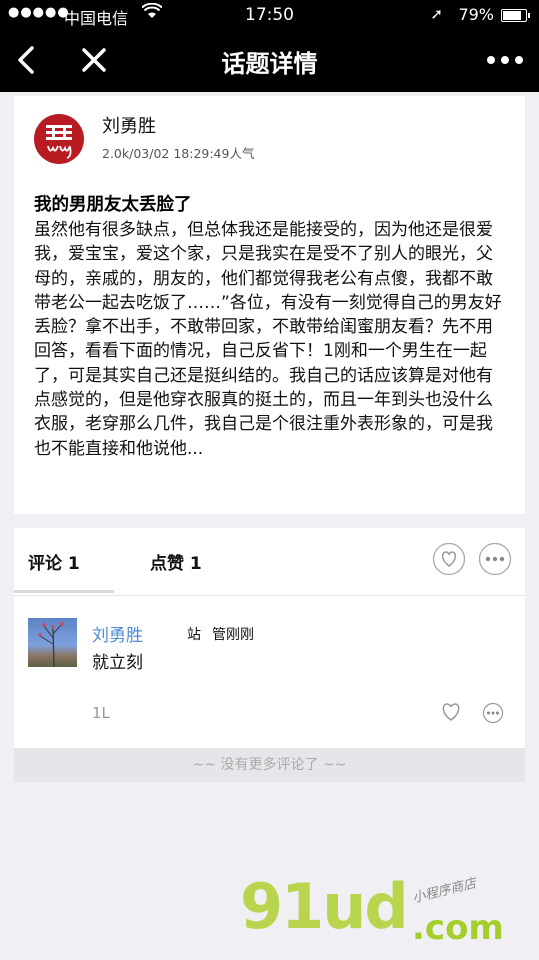 Image resolution: width=539 pixels, height=960 pixels. I want to click on page-title: 话题详情, so click(269, 64).